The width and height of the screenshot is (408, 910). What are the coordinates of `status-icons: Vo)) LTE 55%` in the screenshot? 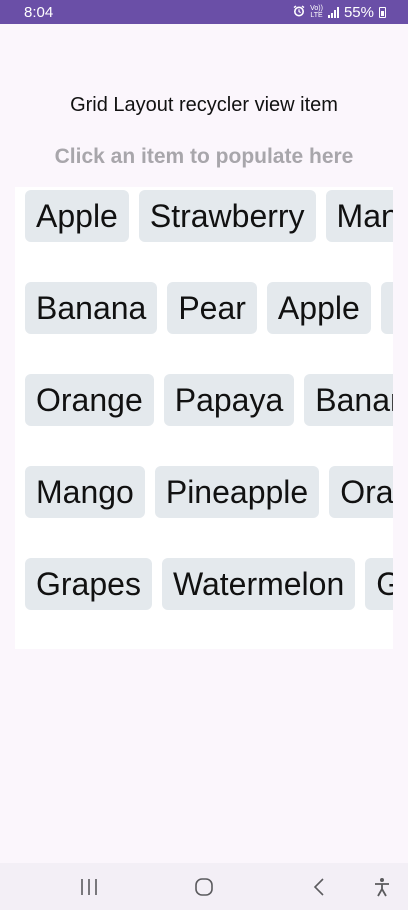 It's located at (339, 12).